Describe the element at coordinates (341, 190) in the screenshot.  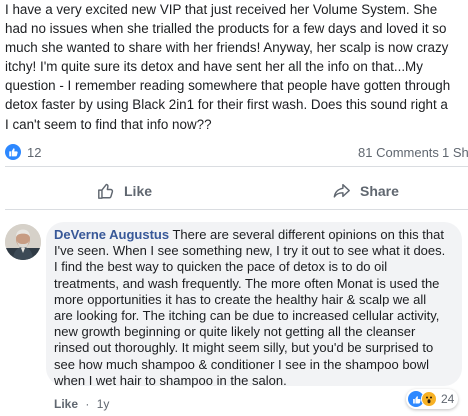
I see `share-arrow-icon` at that location.